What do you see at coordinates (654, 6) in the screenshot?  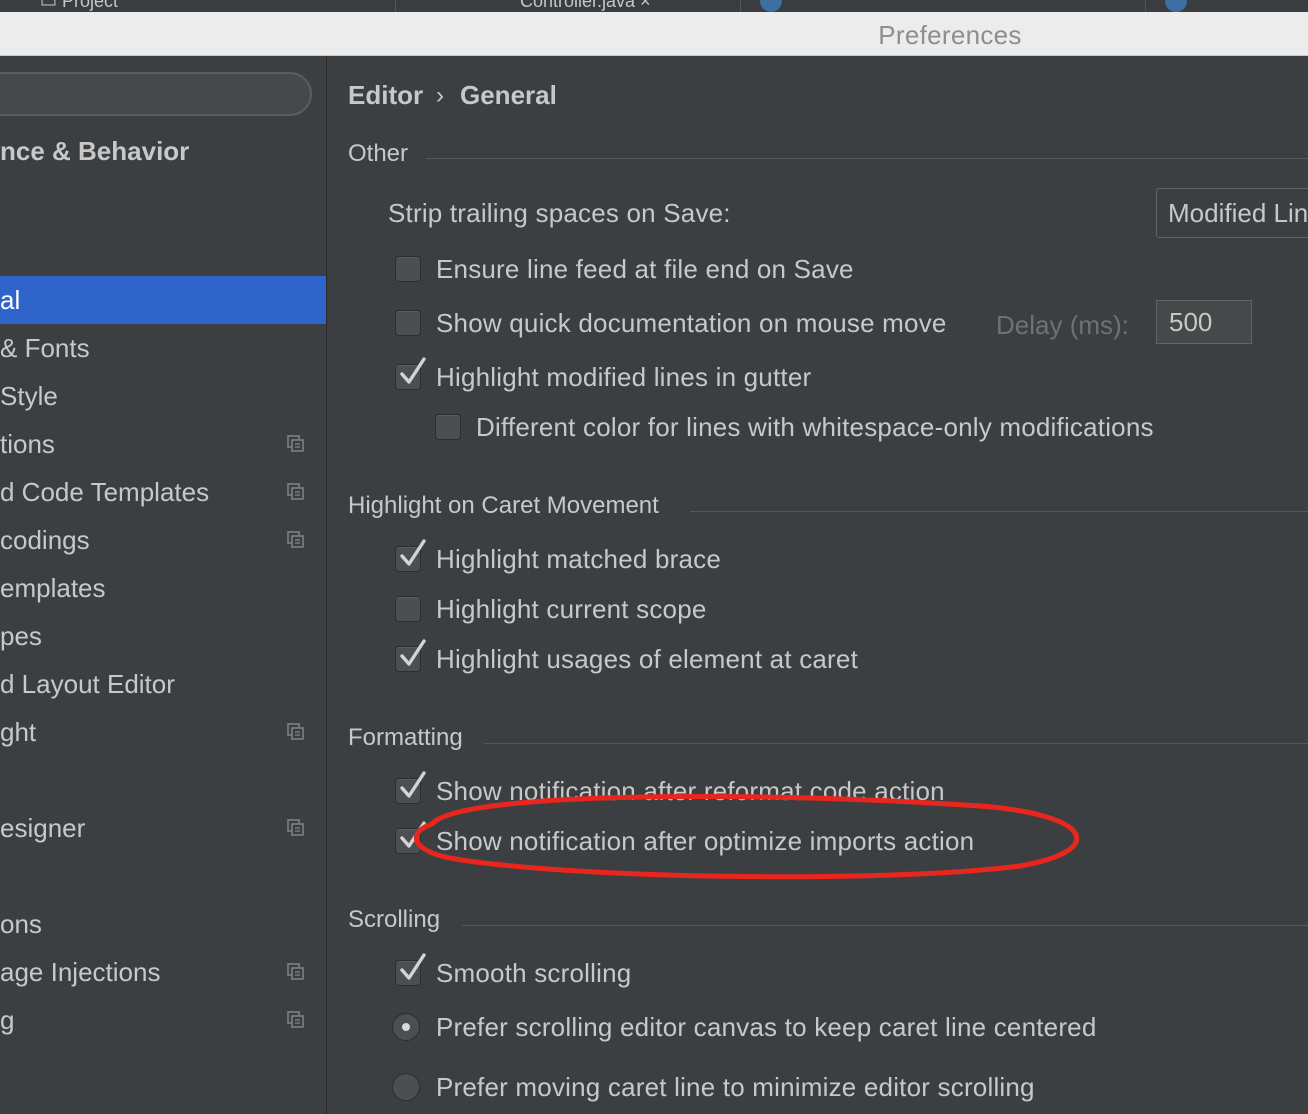 I see `ide-tab-strip: ▭ Project Controller.java ×` at bounding box center [654, 6].